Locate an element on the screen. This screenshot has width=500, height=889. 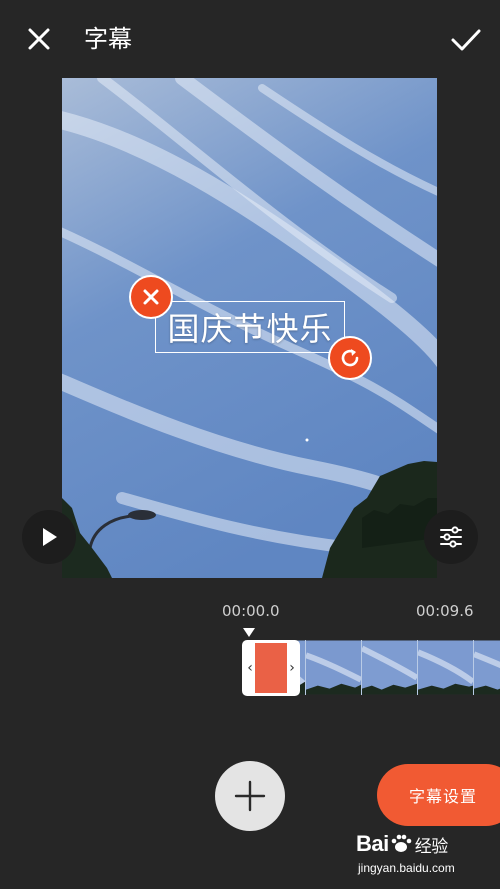
confirm-button is located at coordinates (466, 40).